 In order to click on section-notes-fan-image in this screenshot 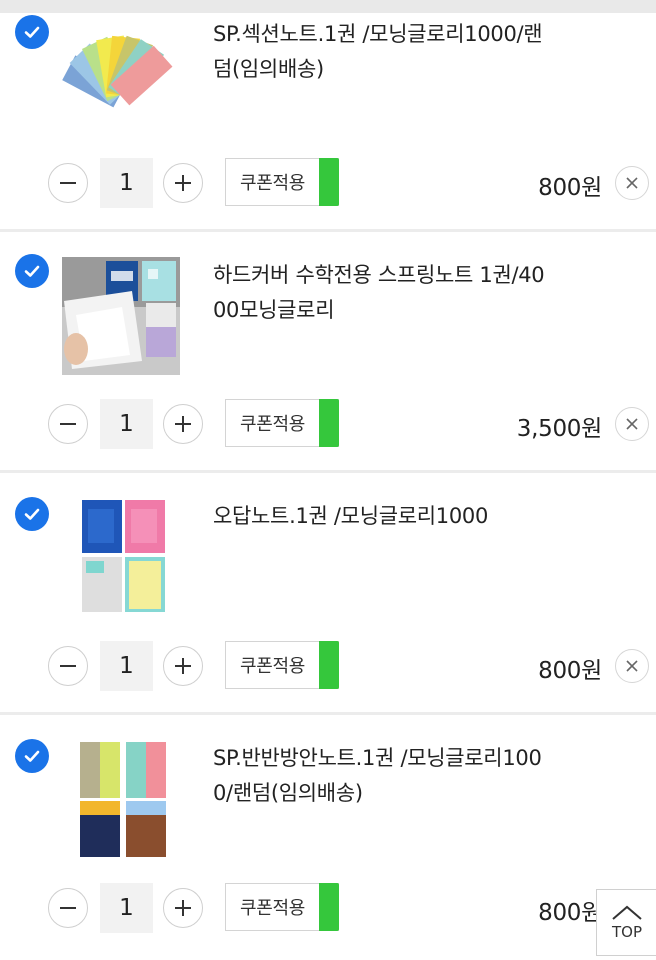, I will do `click(121, 92)`.